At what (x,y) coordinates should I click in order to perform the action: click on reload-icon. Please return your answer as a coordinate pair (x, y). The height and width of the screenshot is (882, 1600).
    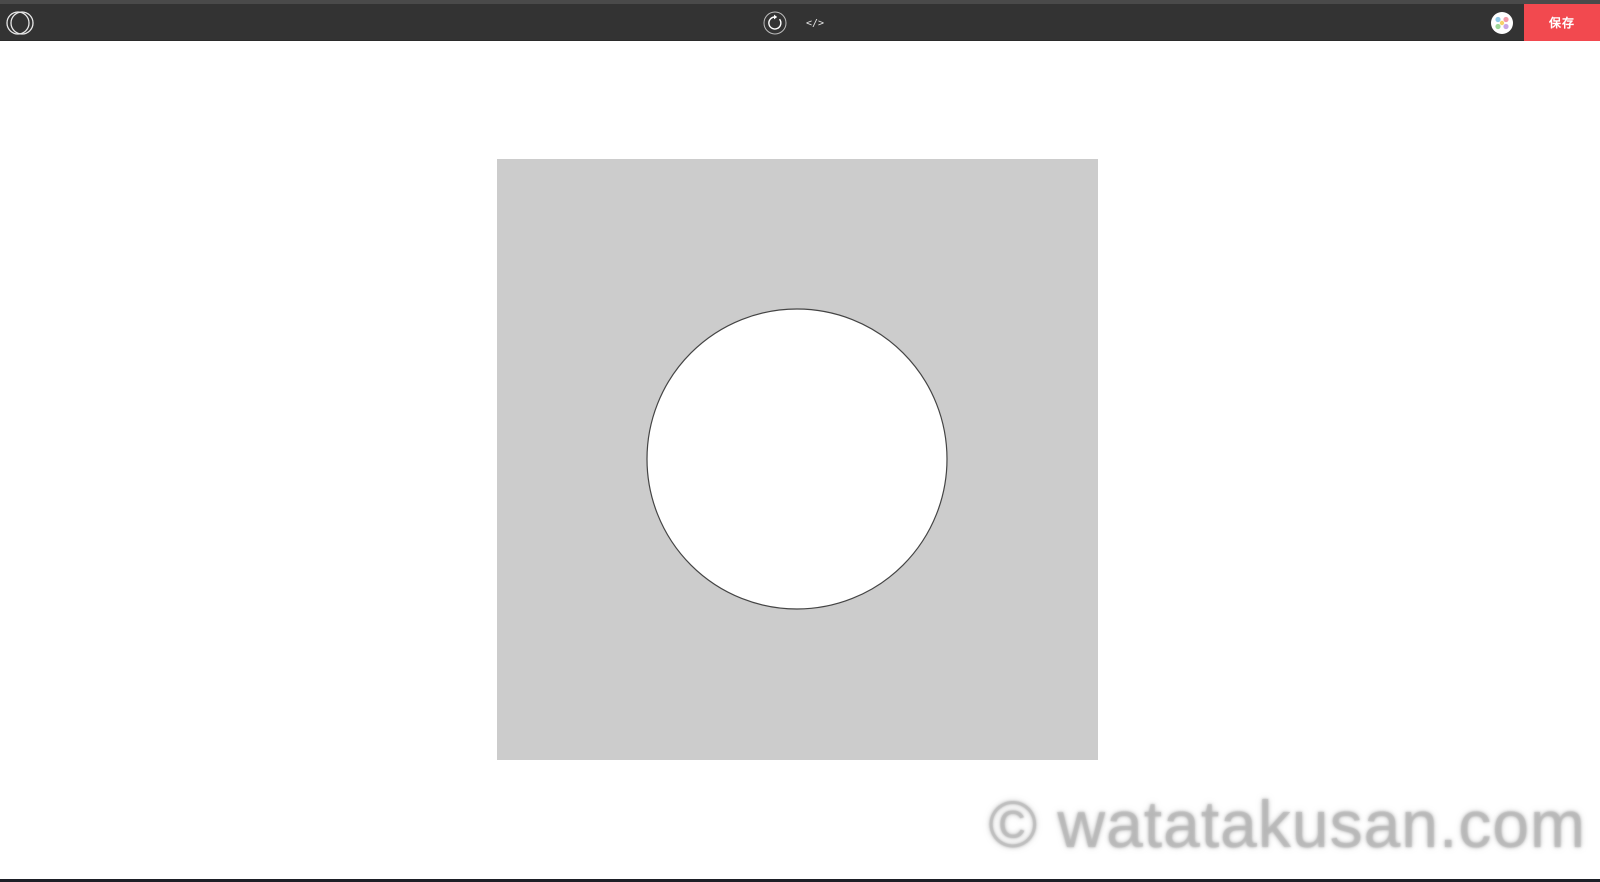
    Looking at the image, I should click on (775, 23).